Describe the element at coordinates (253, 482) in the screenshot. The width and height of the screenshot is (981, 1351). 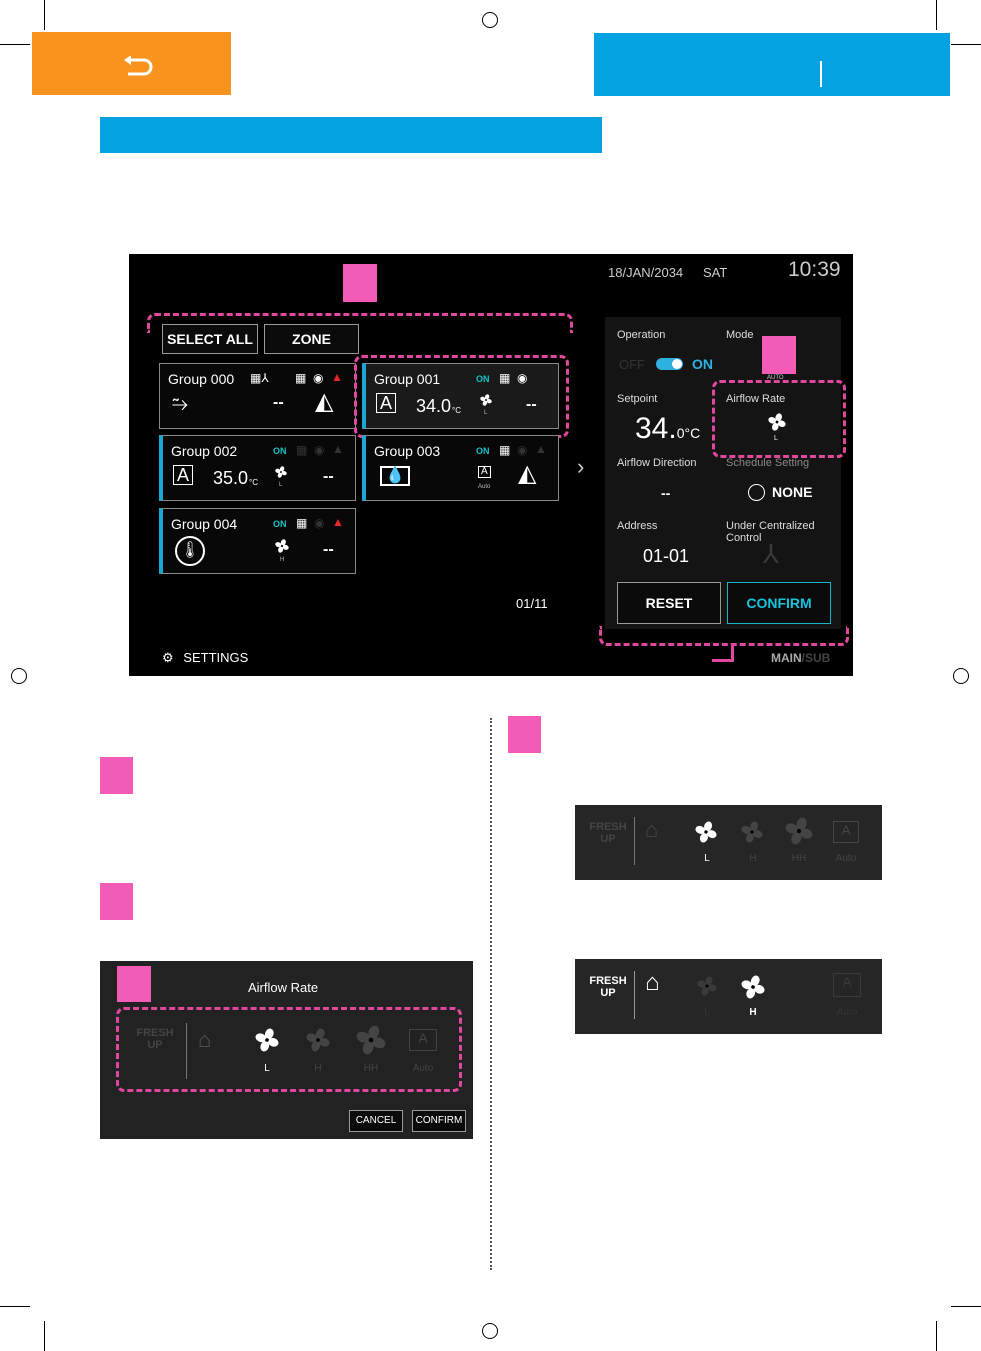
I see `unit: °C` at that location.